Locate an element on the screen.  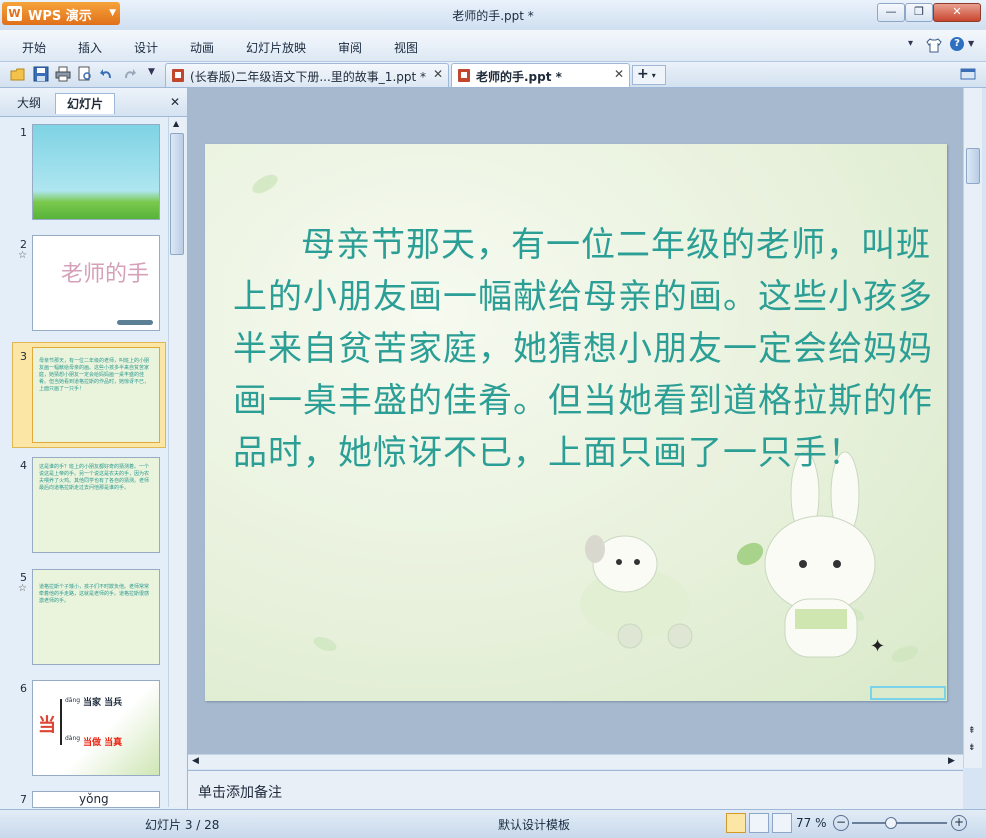
notes-placeholder: 单击添加备注 is located at coordinates (240, 793).